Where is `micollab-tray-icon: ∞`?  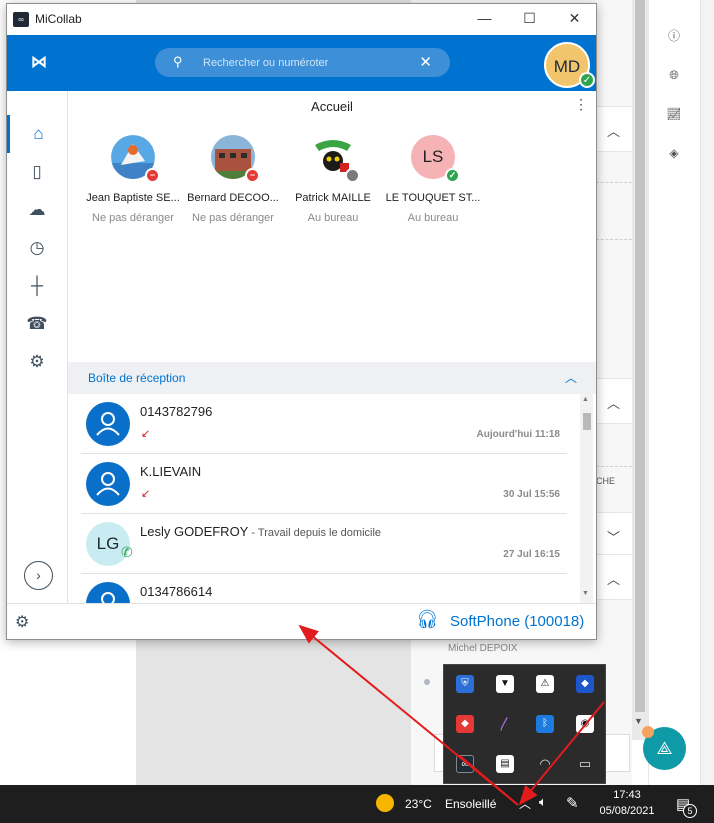 micollab-tray-icon: ∞ is located at coordinates (465, 764).